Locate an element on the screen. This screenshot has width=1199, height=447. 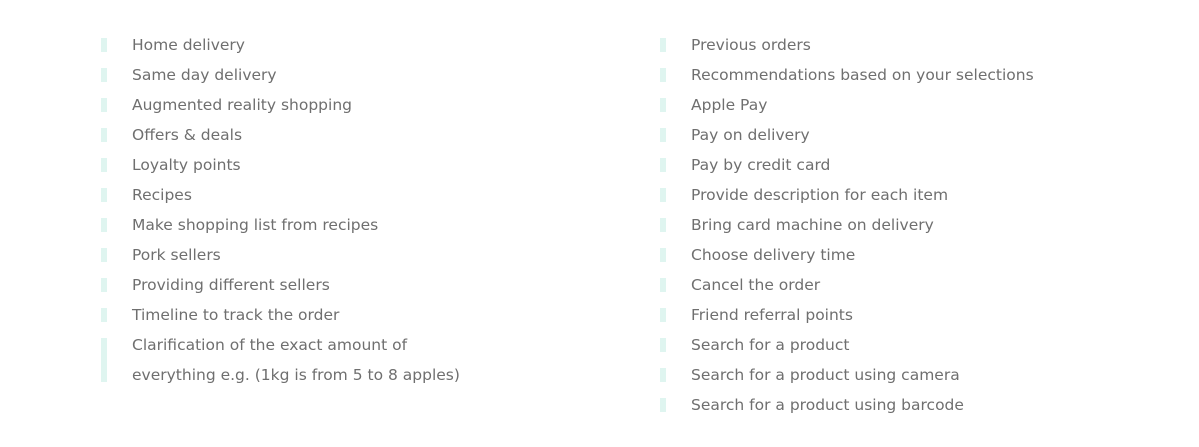
list-item: Search for a product using barcode is located at coordinates (920, 405).